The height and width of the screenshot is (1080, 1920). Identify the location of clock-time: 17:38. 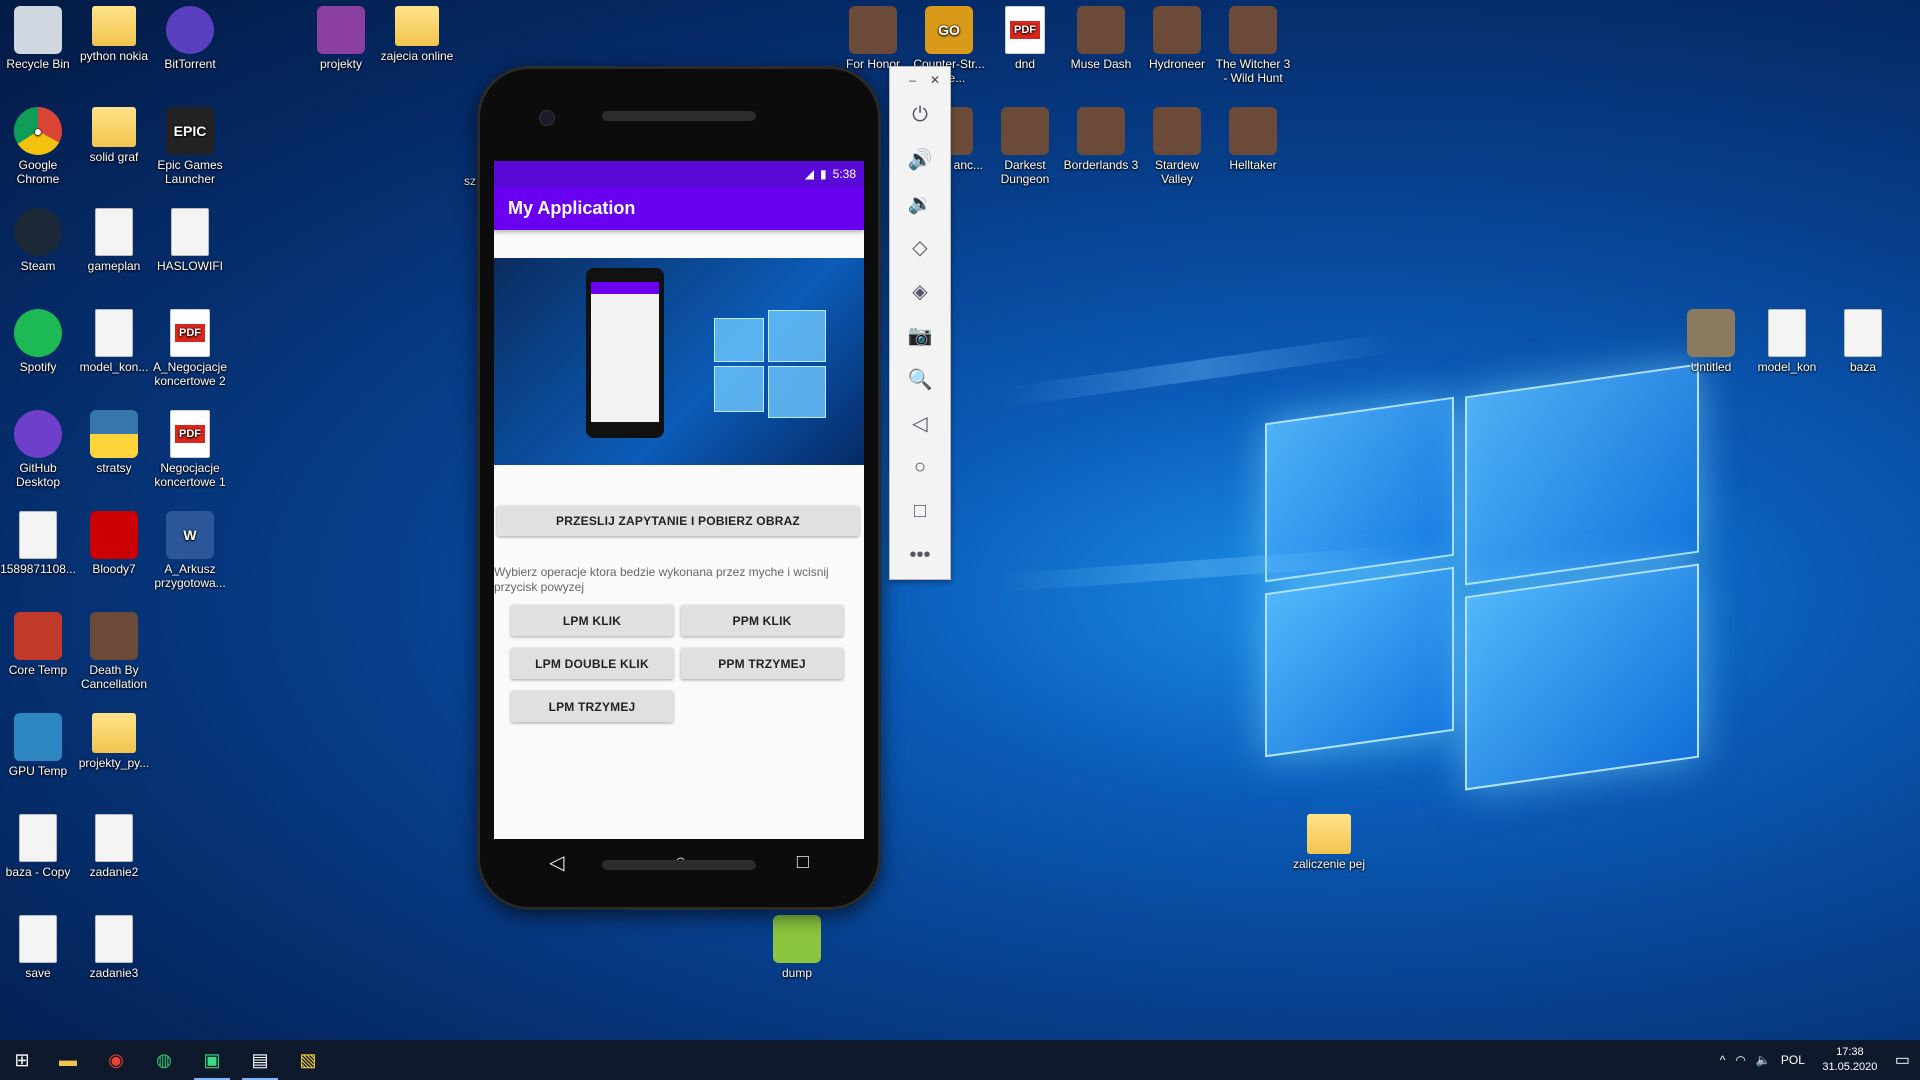
(1850, 1052).